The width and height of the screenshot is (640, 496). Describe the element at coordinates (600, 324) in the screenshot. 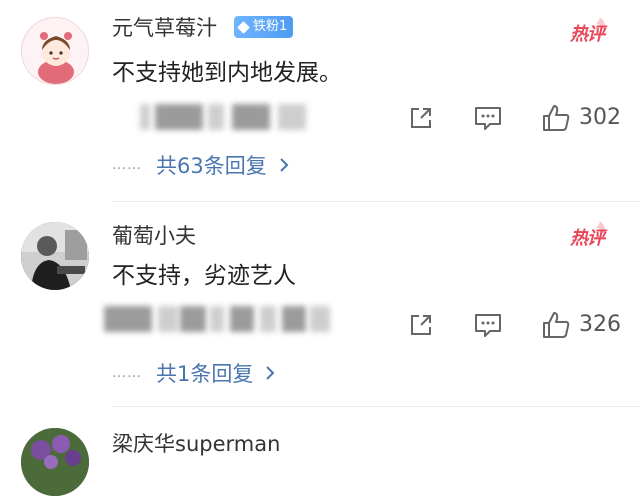

I see `like-count: 326` at that location.